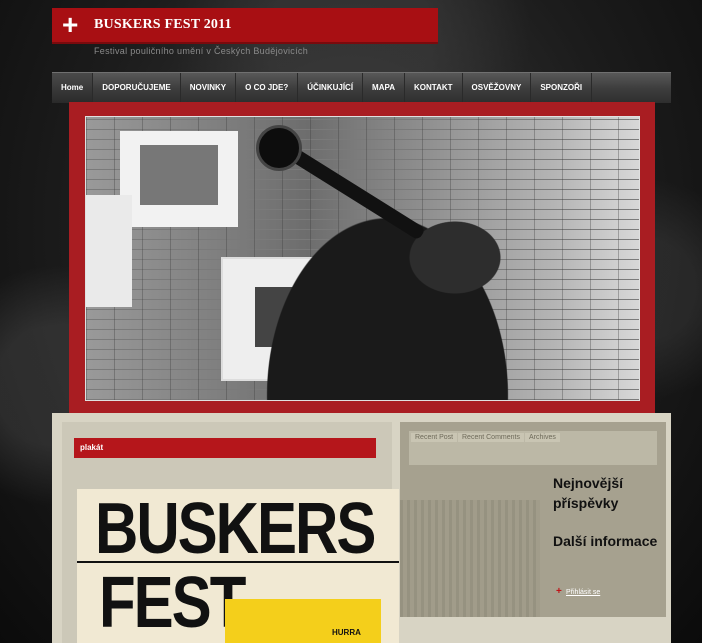 This screenshot has height=643, width=702. What do you see at coordinates (588, 493) in the screenshot?
I see `sidebar-heading-latest-posts: Nejnovější příspěvky` at bounding box center [588, 493].